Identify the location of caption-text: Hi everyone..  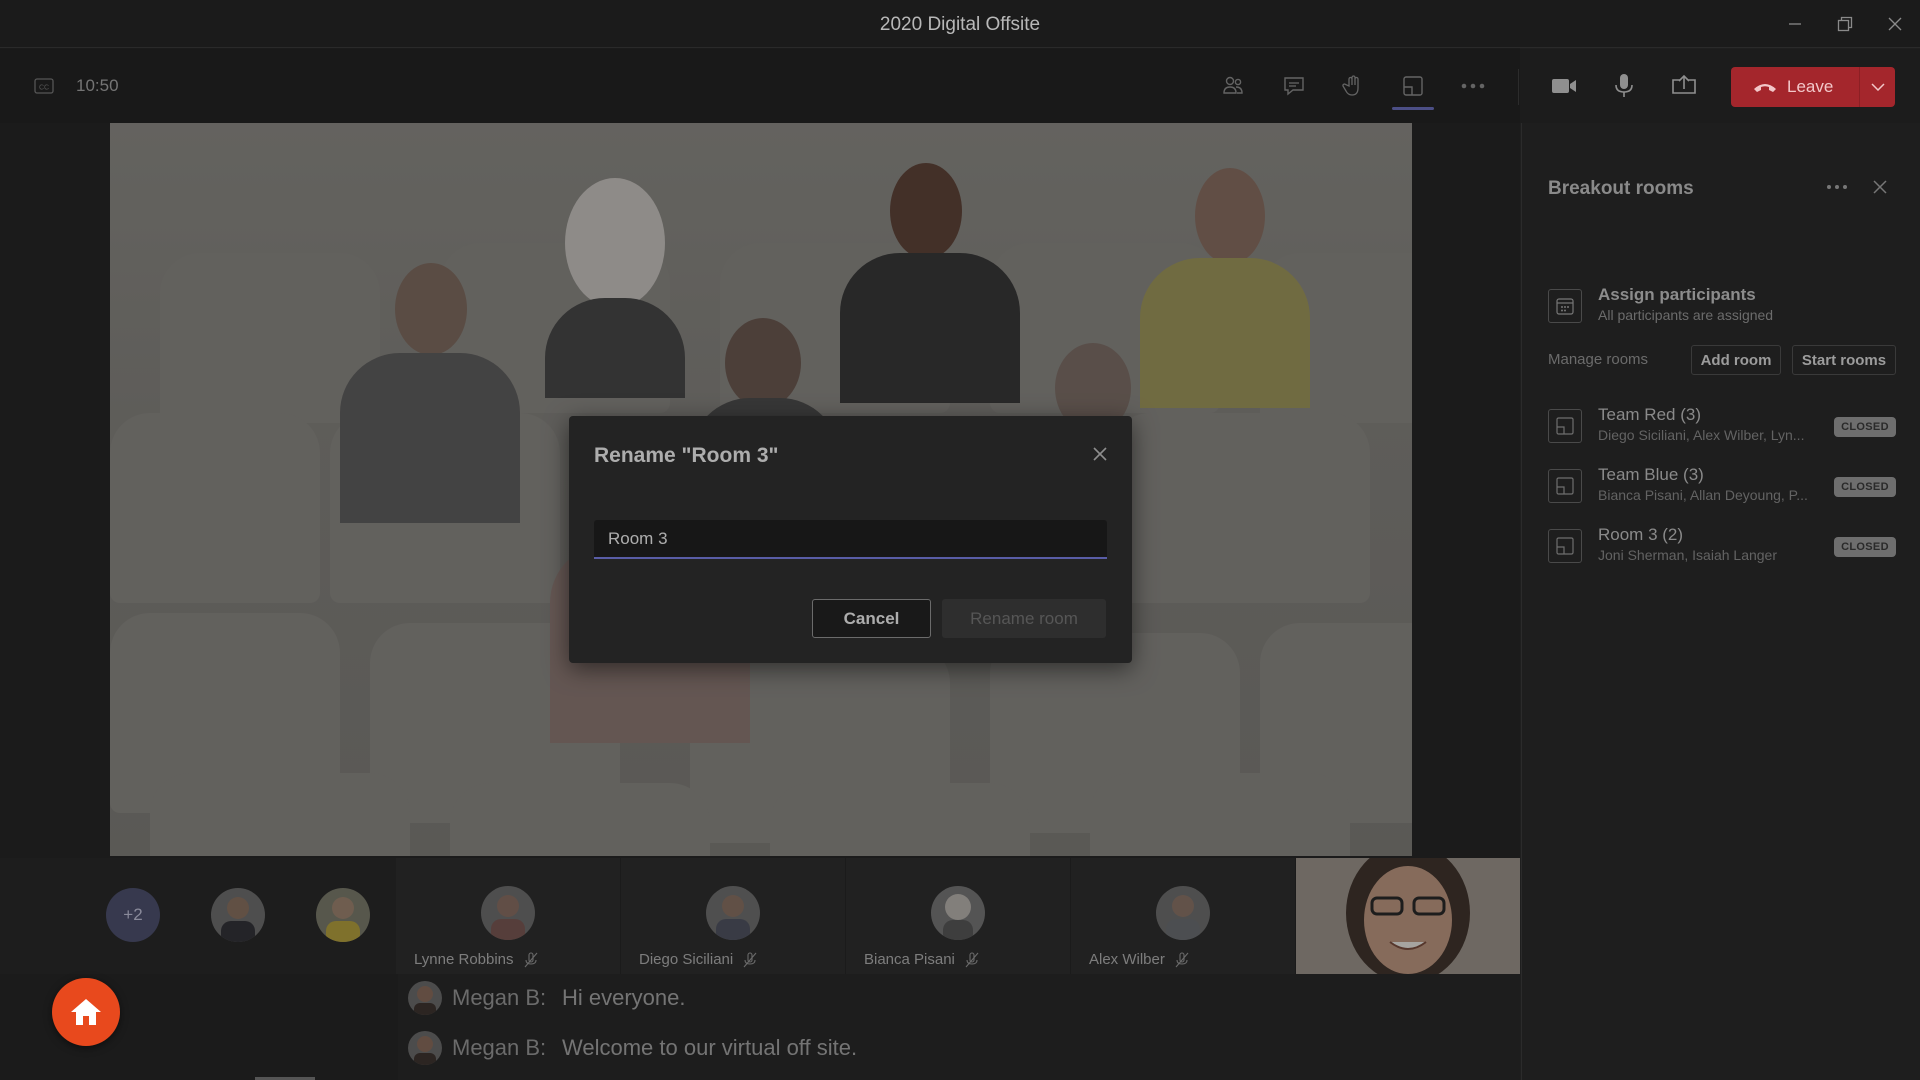
(624, 997).